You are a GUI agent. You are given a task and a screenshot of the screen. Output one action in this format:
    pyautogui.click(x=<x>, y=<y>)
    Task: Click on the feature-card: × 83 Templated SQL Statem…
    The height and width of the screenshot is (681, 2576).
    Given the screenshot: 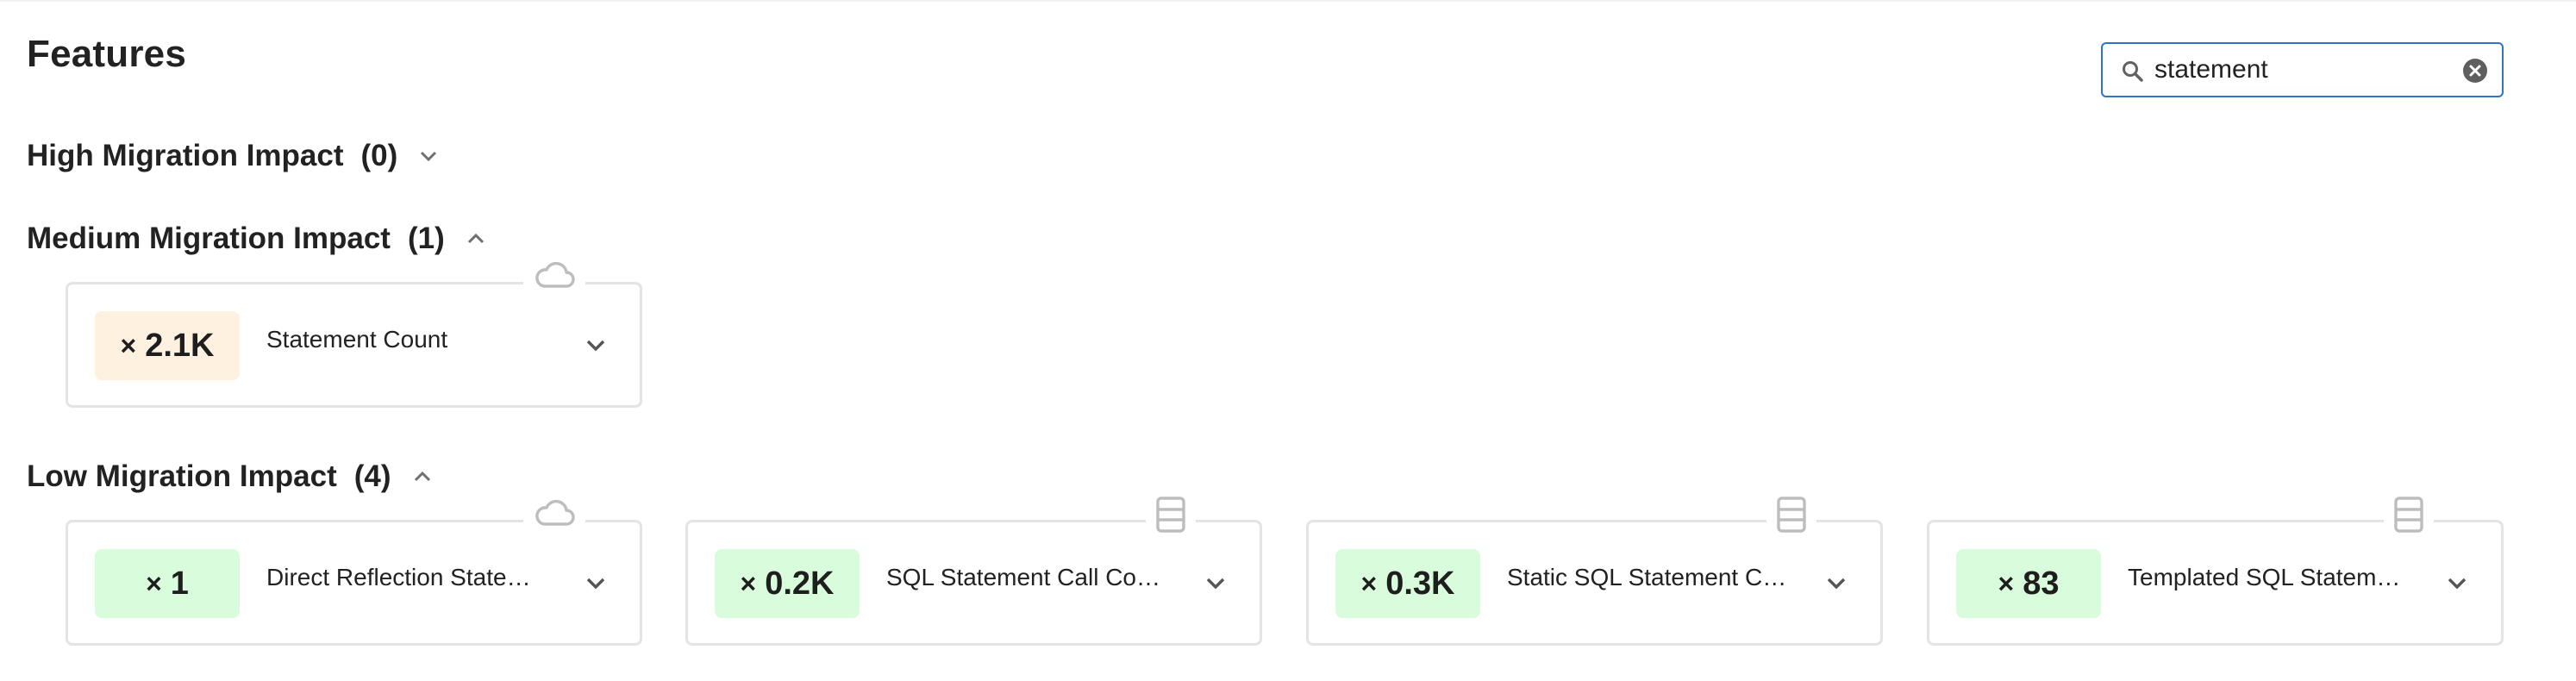 What is the action you would take?
    pyautogui.click(x=2215, y=571)
    